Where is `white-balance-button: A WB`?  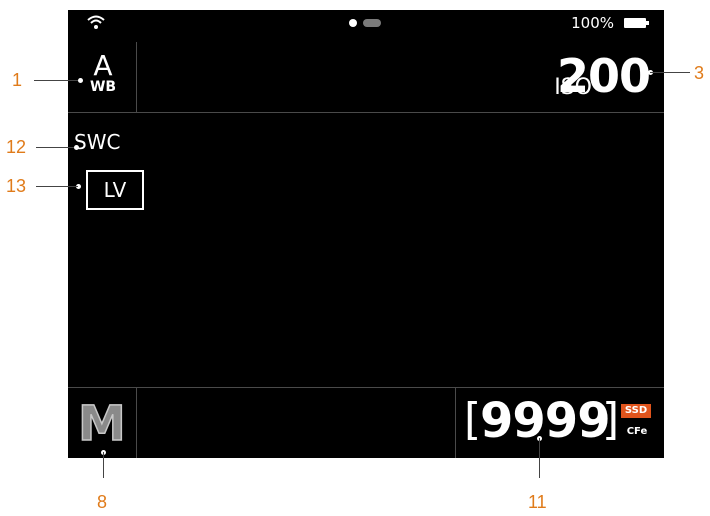 white-balance-button: A WB is located at coordinates (103, 75).